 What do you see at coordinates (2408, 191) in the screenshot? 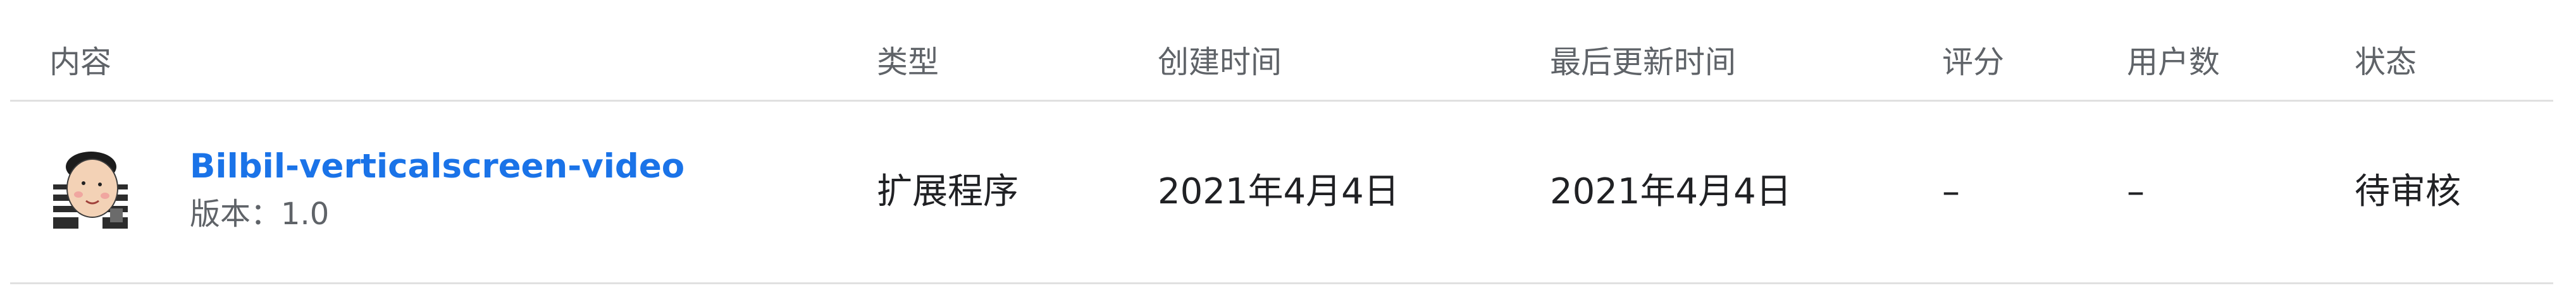
I see `status-cell: 待审核` at bounding box center [2408, 191].